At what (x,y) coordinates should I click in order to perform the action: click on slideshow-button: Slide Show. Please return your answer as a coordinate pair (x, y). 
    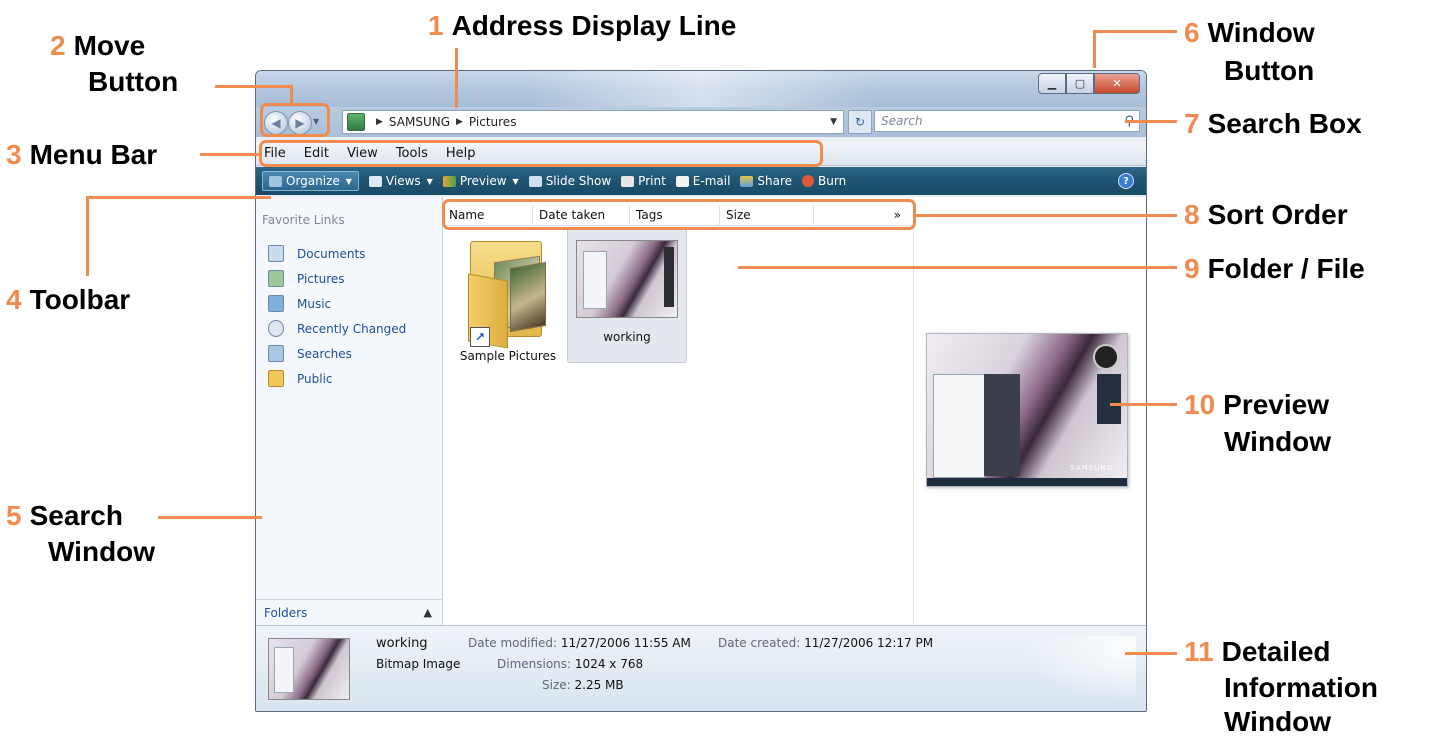
    Looking at the image, I should click on (570, 181).